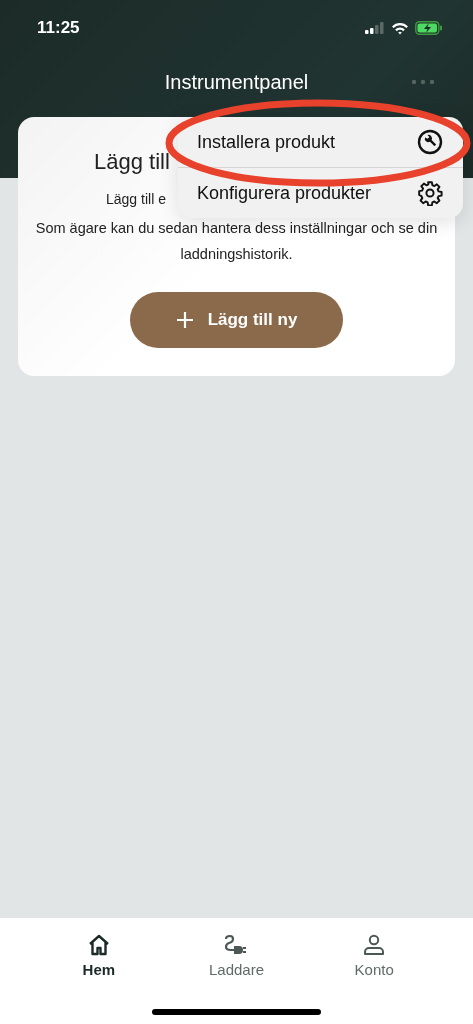  Describe the element at coordinates (132, 162) in the screenshot. I see `card-title: Lägg till` at that location.